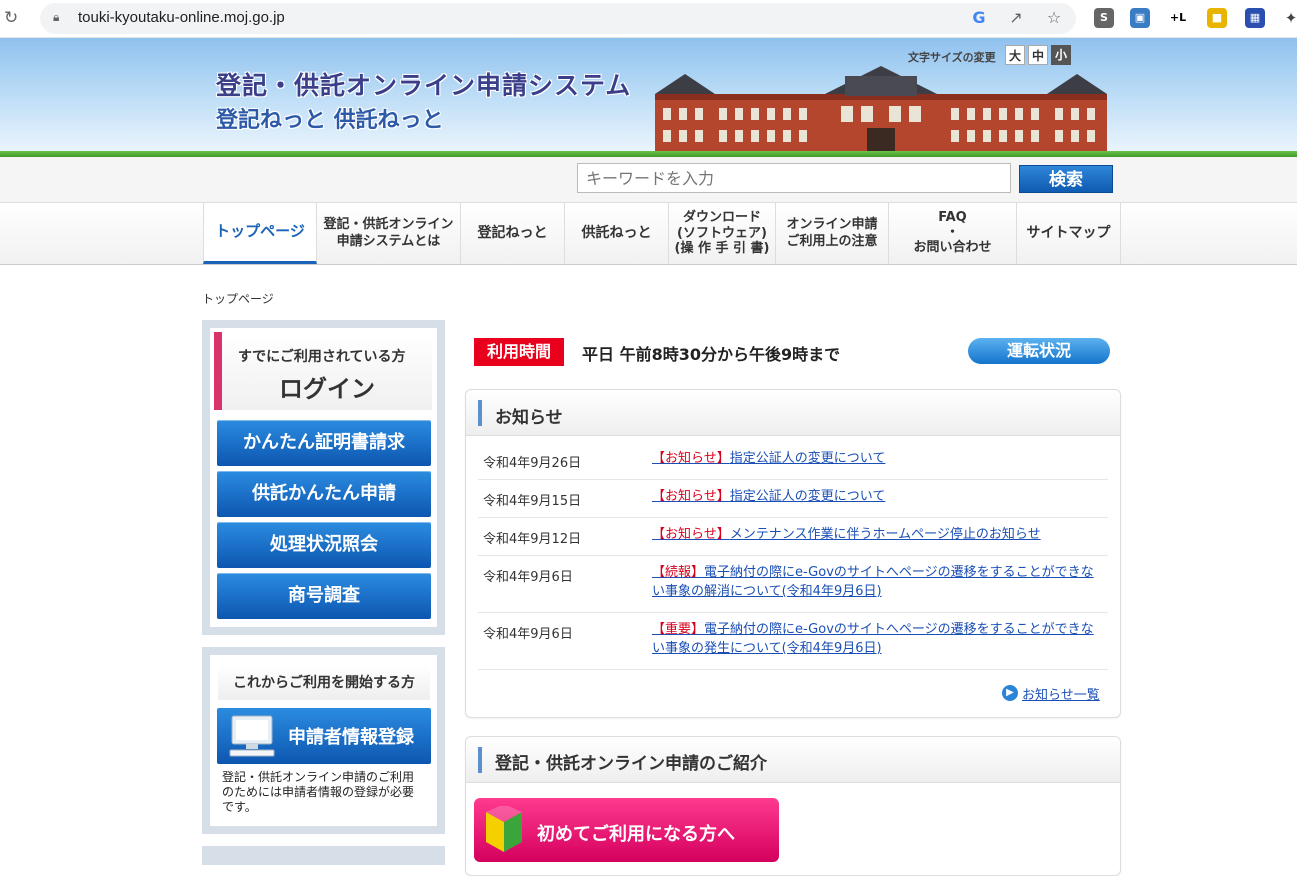  What do you see at coordinates (711, 354) in the screenshot?
I see `service-hours-text: 平日 午前8時30分から午後9時まで` at bounding box center [711, 354].